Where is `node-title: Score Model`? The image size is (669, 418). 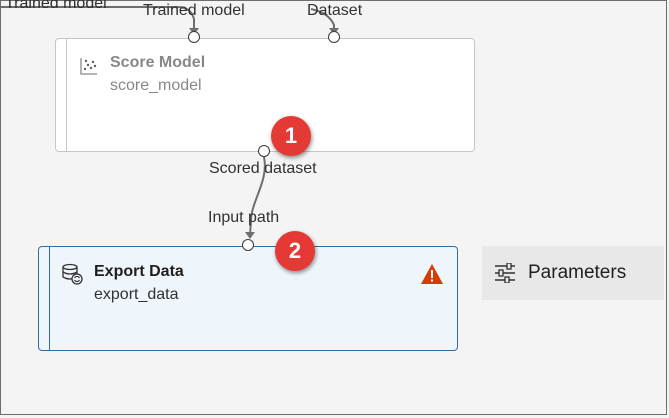
node-title: Score Model is located at coordinates (158, 62).